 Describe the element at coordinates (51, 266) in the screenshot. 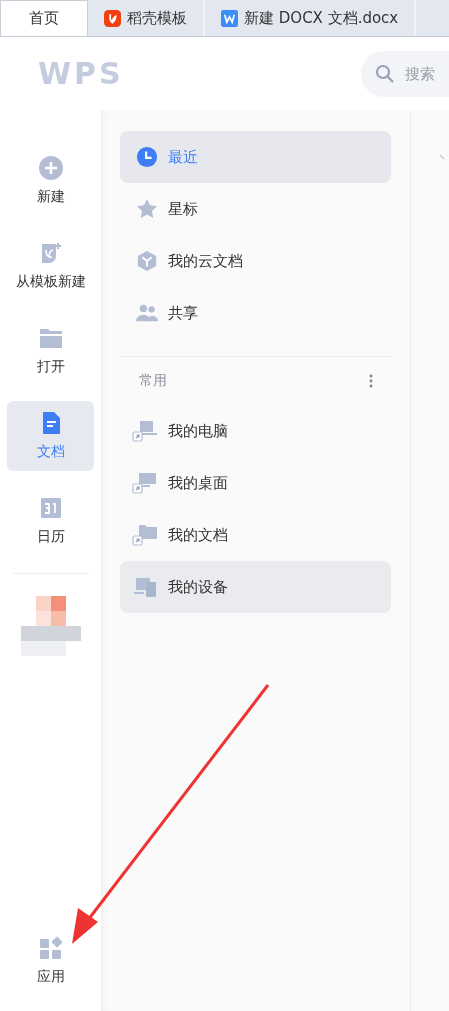

I see `sidebar-item: 从模板新建` at that location.